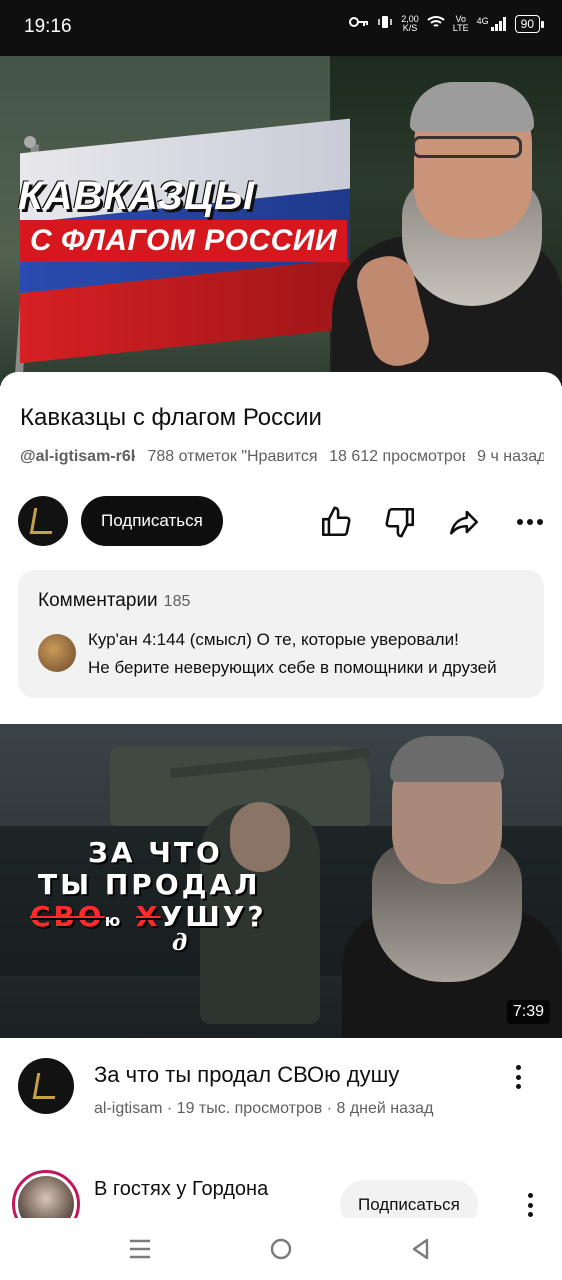 The height and width of the screenshot is (1280, 562). I want to click on channel-handle: @al-igtisam-r6k, so click(77, 457).